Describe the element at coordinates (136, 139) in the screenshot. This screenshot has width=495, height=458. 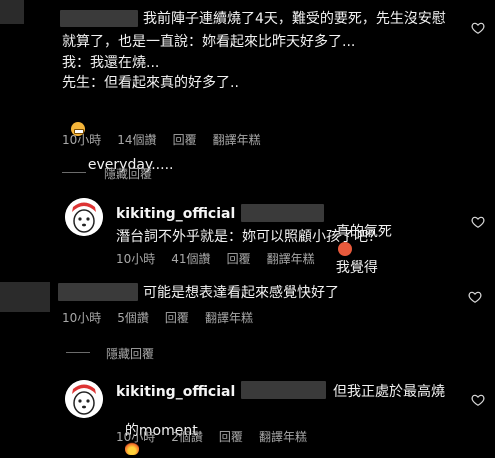
I see `likes-count: 14個讚` at that location.